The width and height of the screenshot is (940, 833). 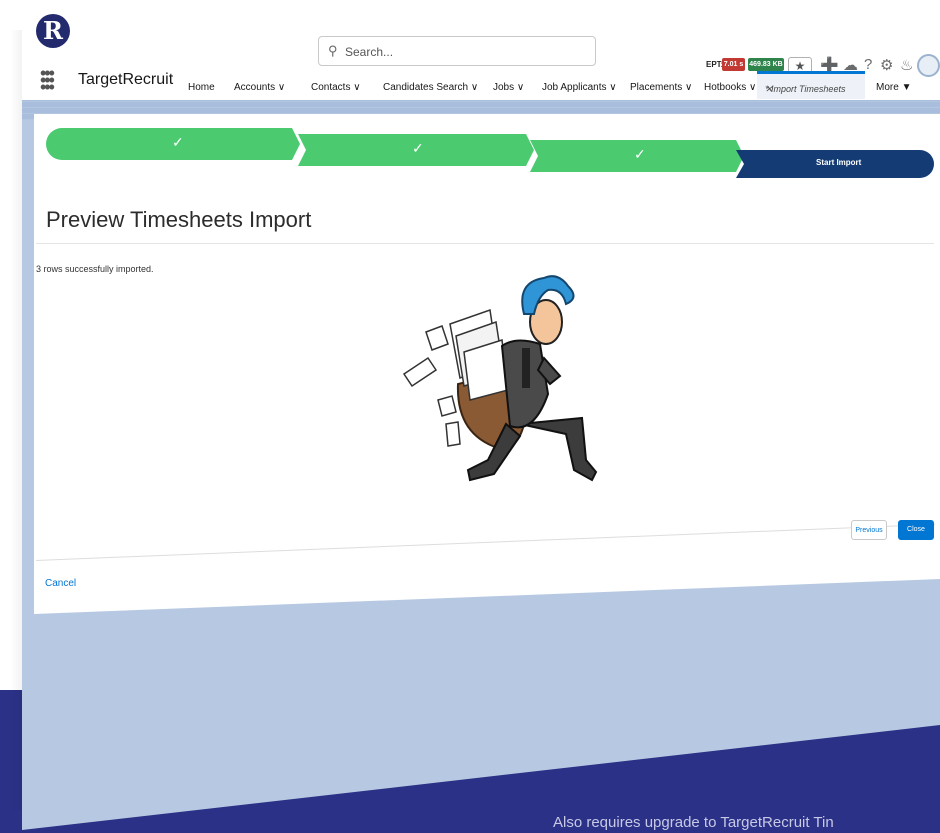 I want to click on user-avatar, so click(x=928, y=65).